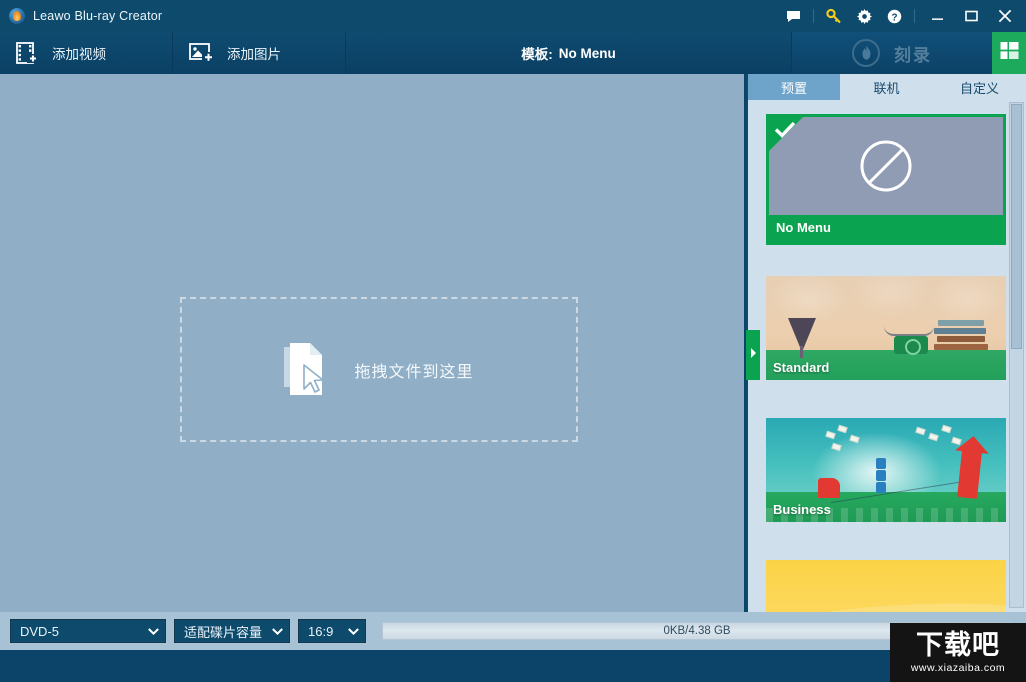 The height and width of the screenshot is (682, 1026). Describe the element at coordinates (254, 54) in the screenshot. I see `add-photo-label: 添加图片` at that location.